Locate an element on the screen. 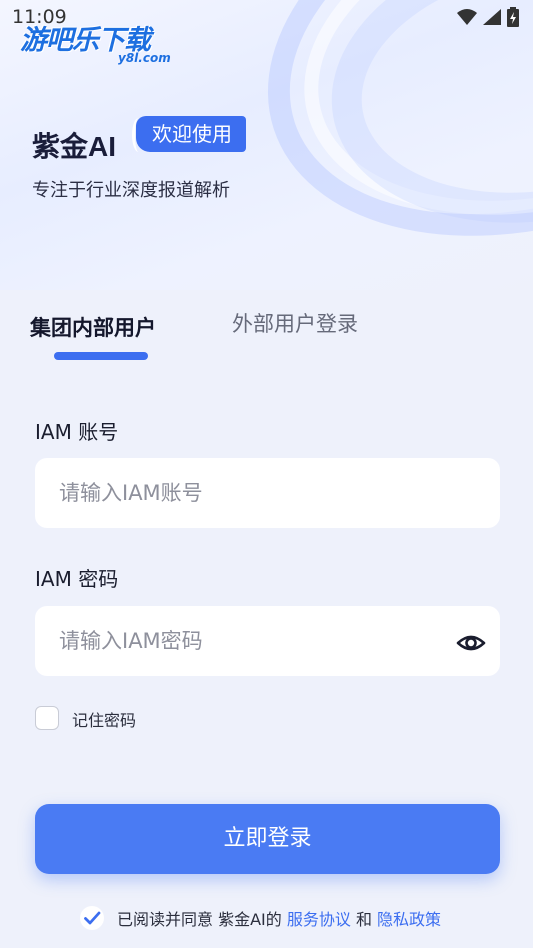 The image size is (533, 948). app-name: 紫金AI is located at coordinates (74, 146).